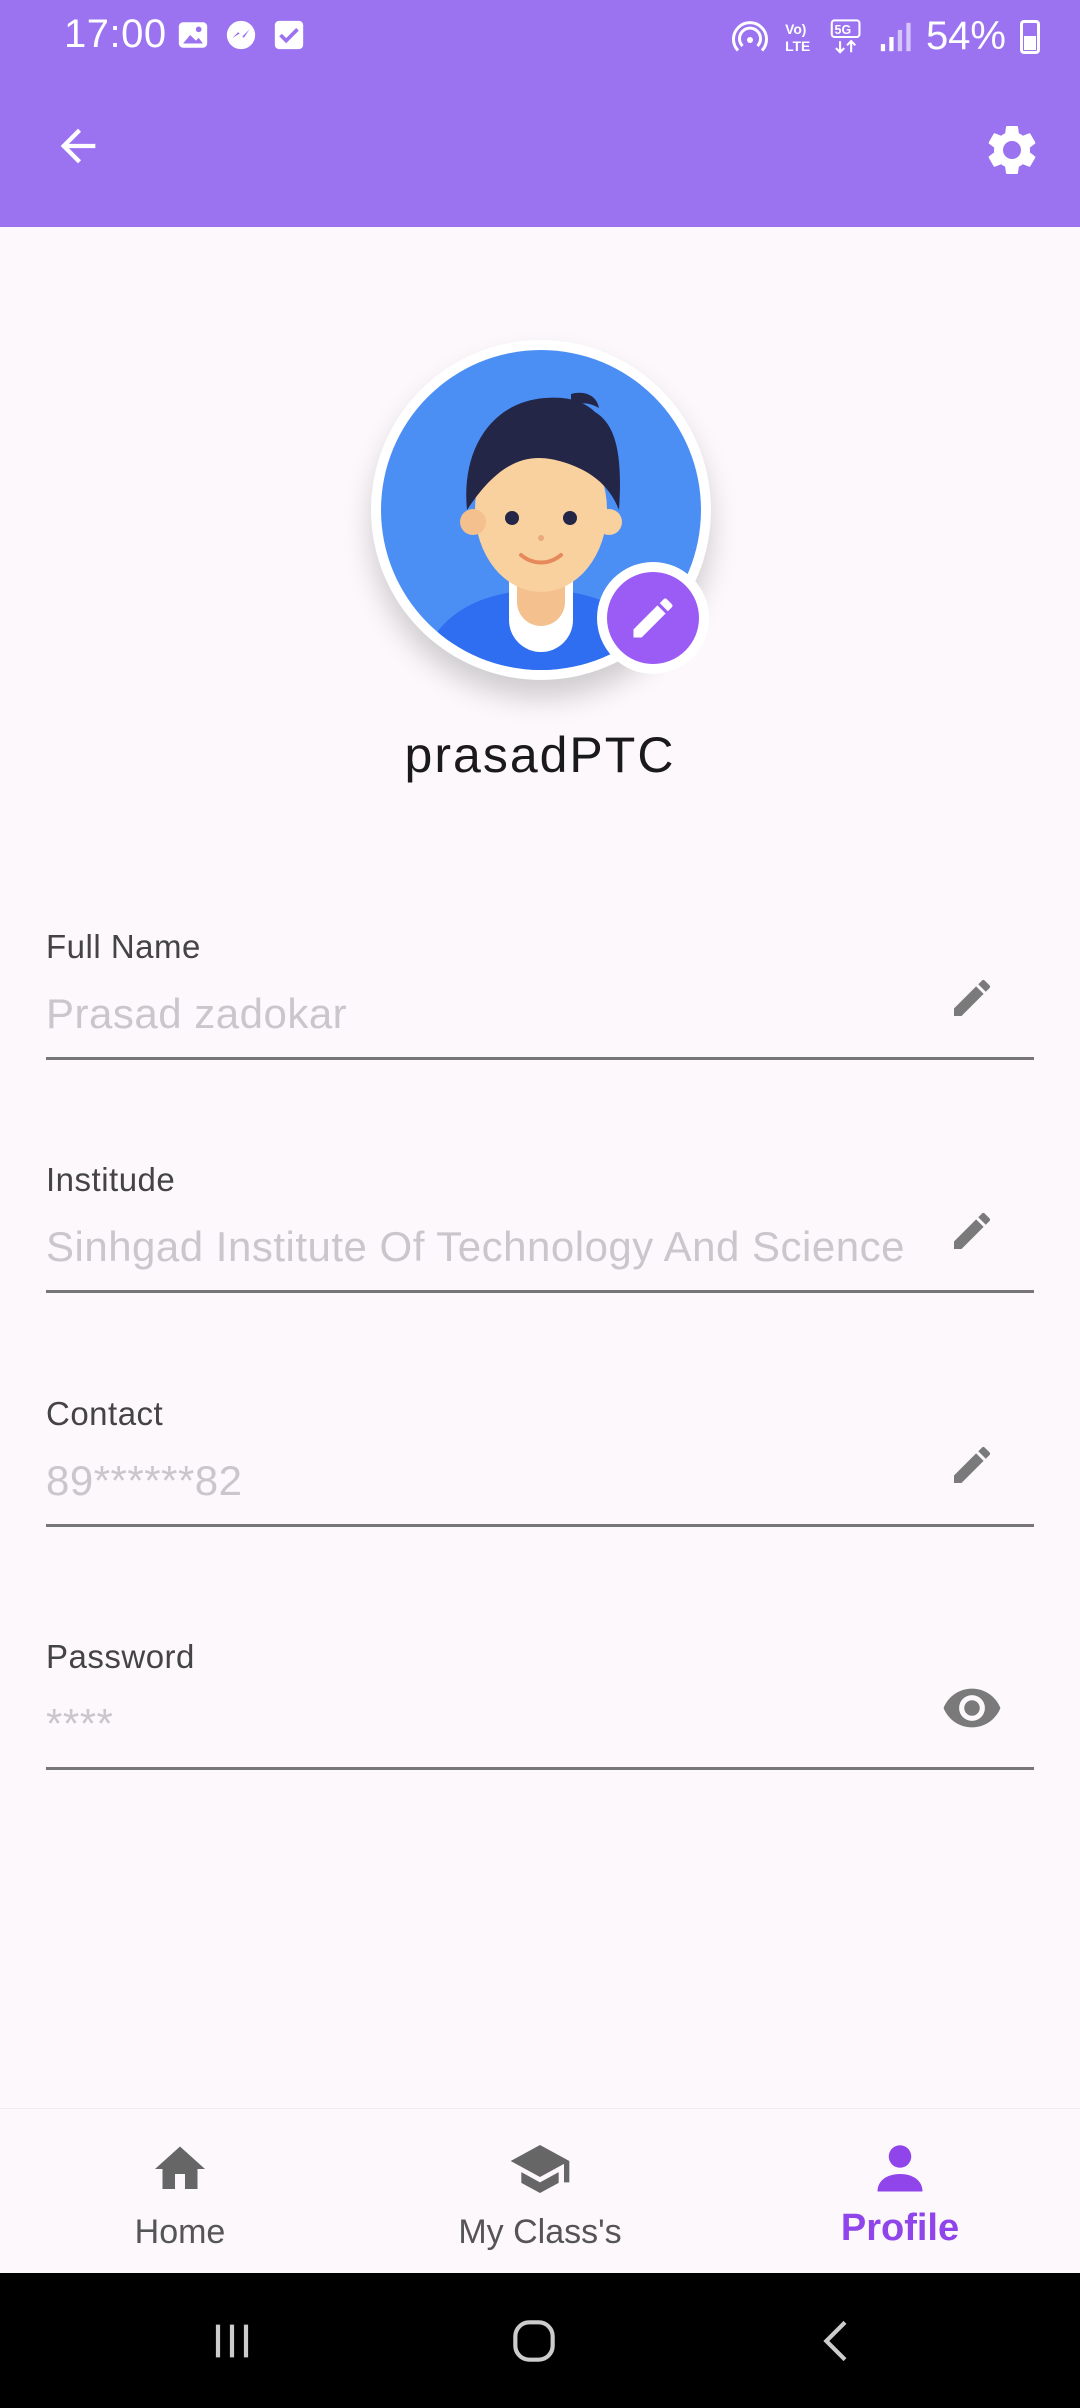  I want to click on field-label: Contact, so click(105, 1413).